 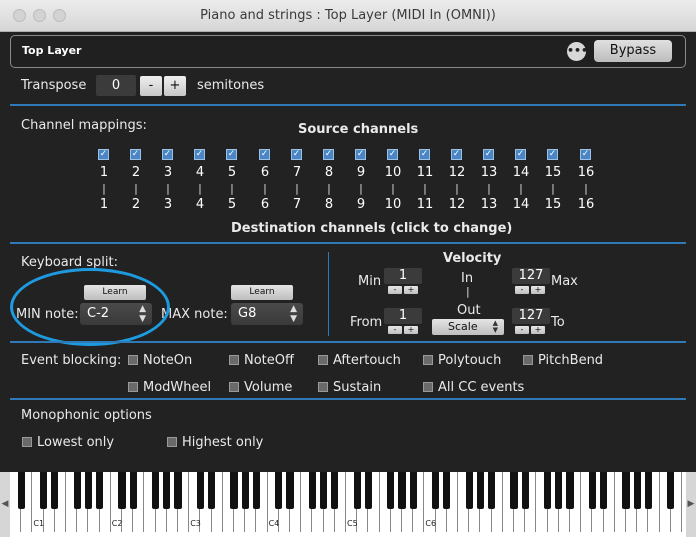 What do you see at coordinates (403, 276) in the screenshot?
I see `velocity-min-value: 1` at bounding box center [403, 276].